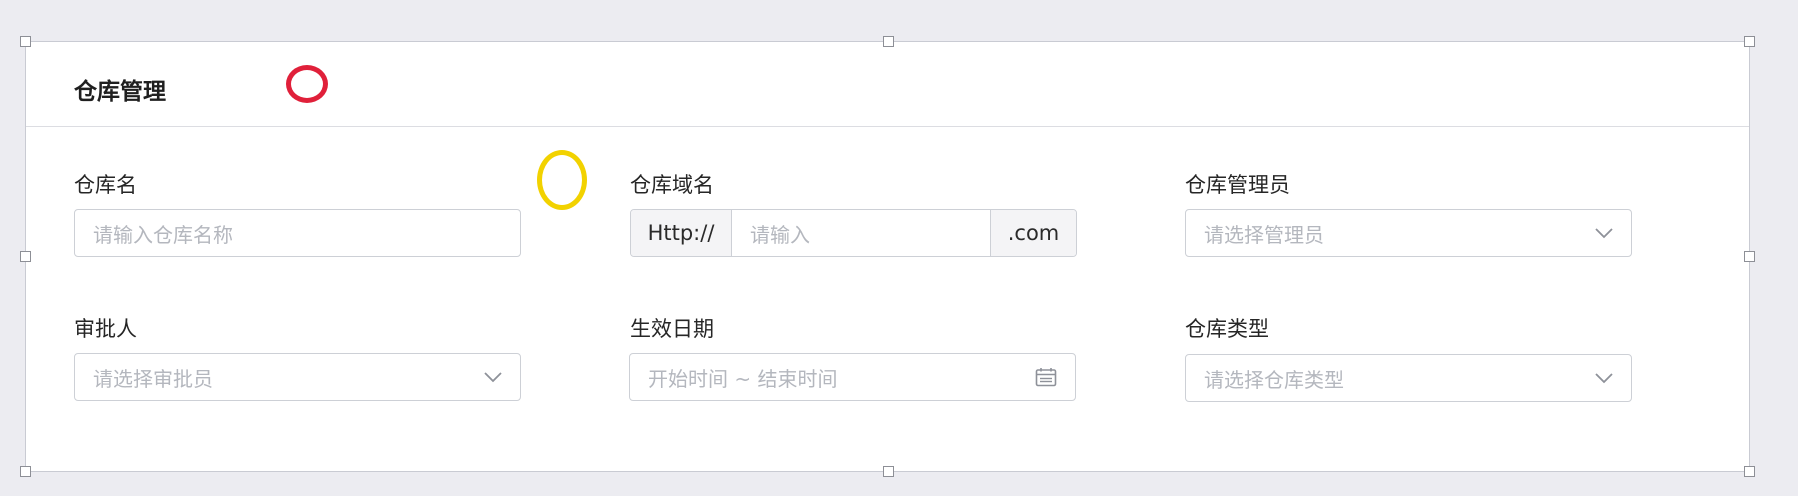 The height and width of the screenshot is (496, 1798). Describe the element at coordinates (120, 92) in the screenshot. I see `card-title: 仓库管理` at that location.